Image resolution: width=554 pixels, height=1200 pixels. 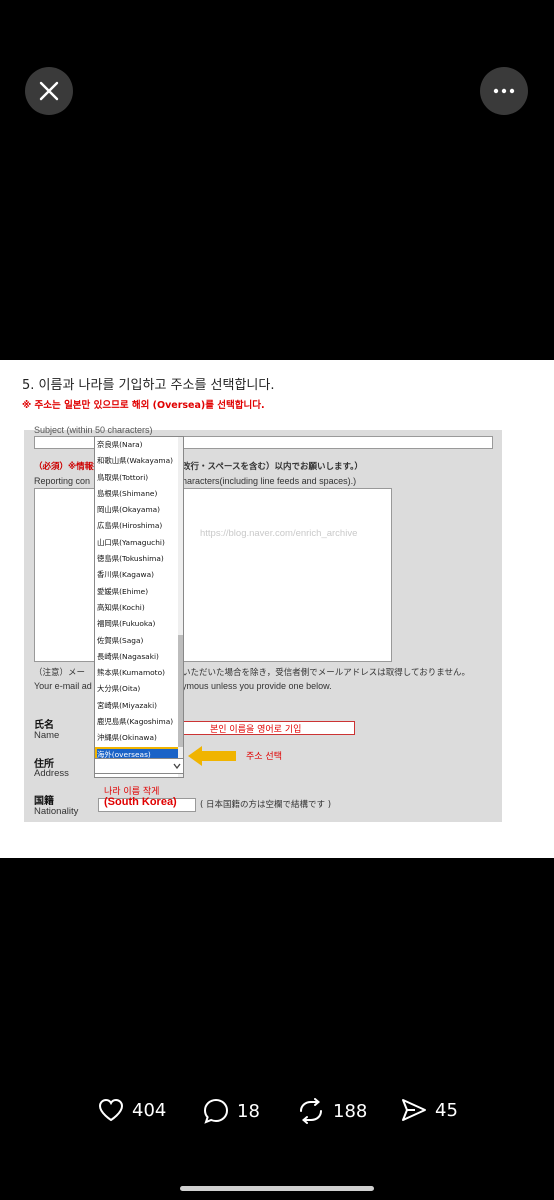 I want to click on subject-label: Subject (within 50 characters), so click(x=93, y=430).